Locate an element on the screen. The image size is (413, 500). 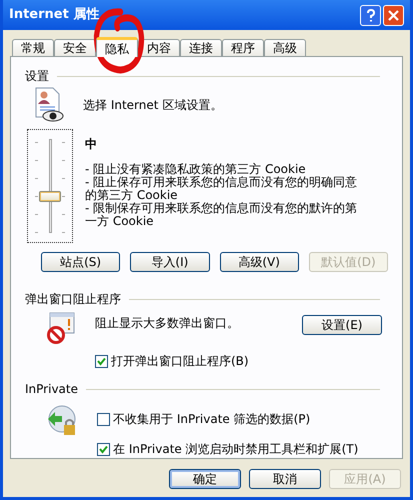
popup-blocker-text: 阻止显示大多数弹出窗口。 is located at coordinates (167, 323).